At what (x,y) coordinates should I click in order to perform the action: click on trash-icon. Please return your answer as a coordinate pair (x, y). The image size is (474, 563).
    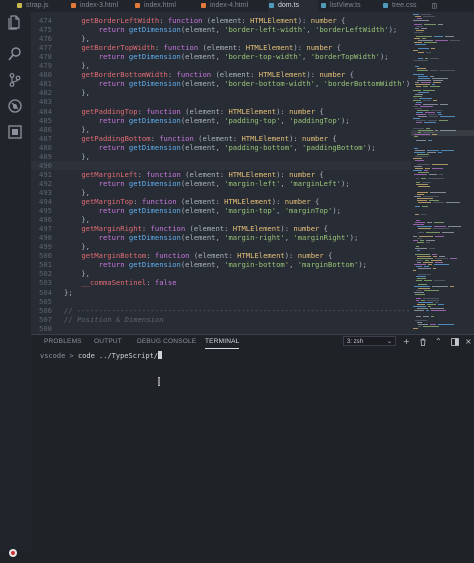
    Looking at the image, I should click on (423, 342).